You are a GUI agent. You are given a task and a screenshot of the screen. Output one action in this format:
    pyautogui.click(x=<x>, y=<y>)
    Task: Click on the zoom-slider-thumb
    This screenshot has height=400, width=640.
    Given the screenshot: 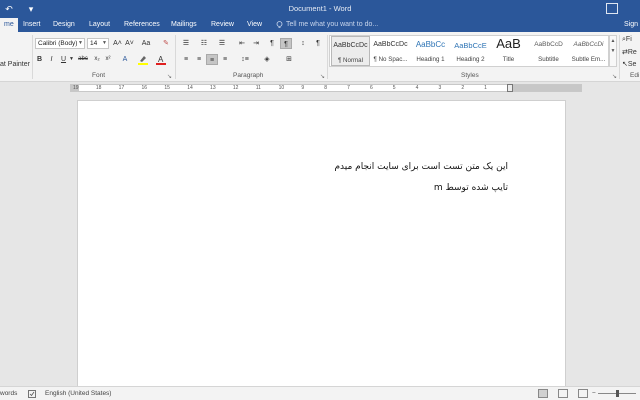 What is the action you would take?
    pyautogui.click(x=617, y=393)
    